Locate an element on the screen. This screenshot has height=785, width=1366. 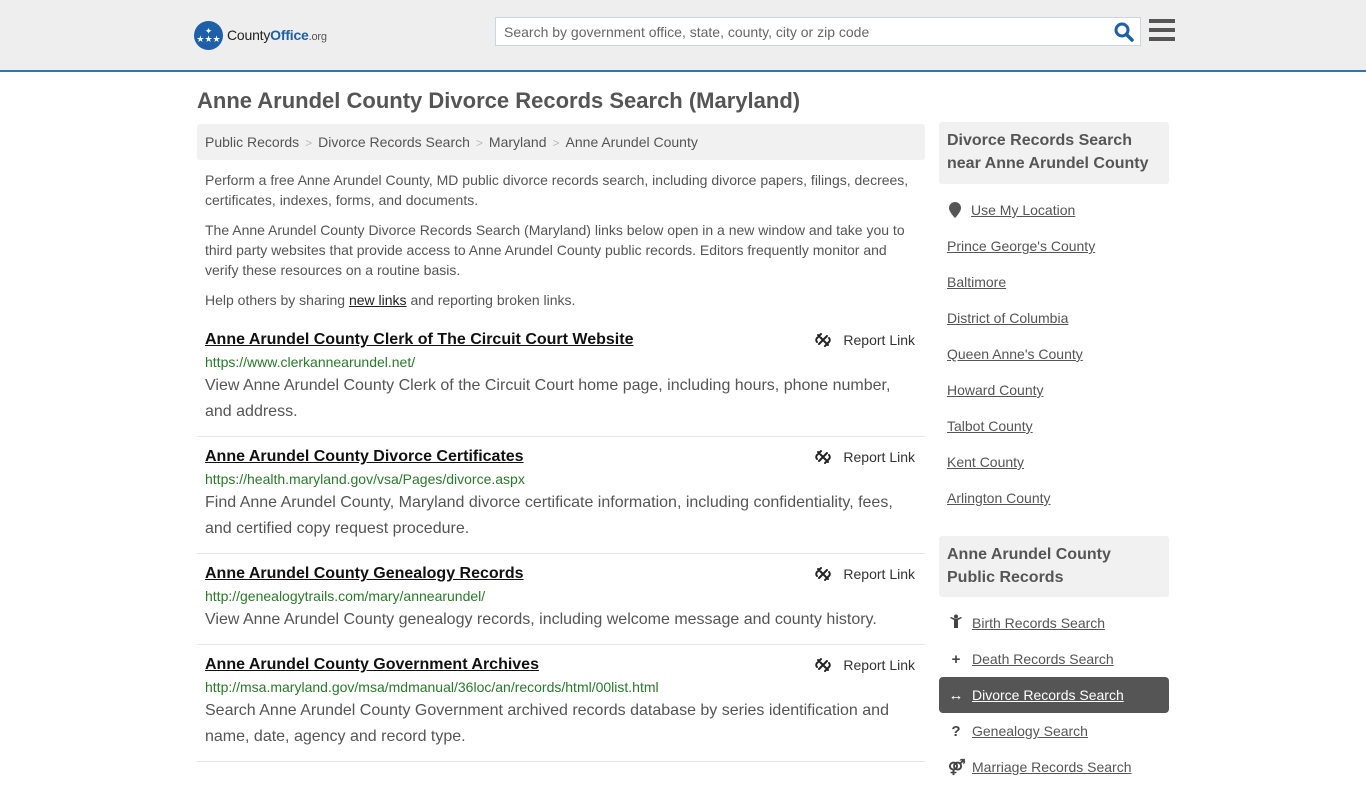
sidebar-item-divorce-records: ↔ Divorce Records Search is located at coordinates (1054, 695).